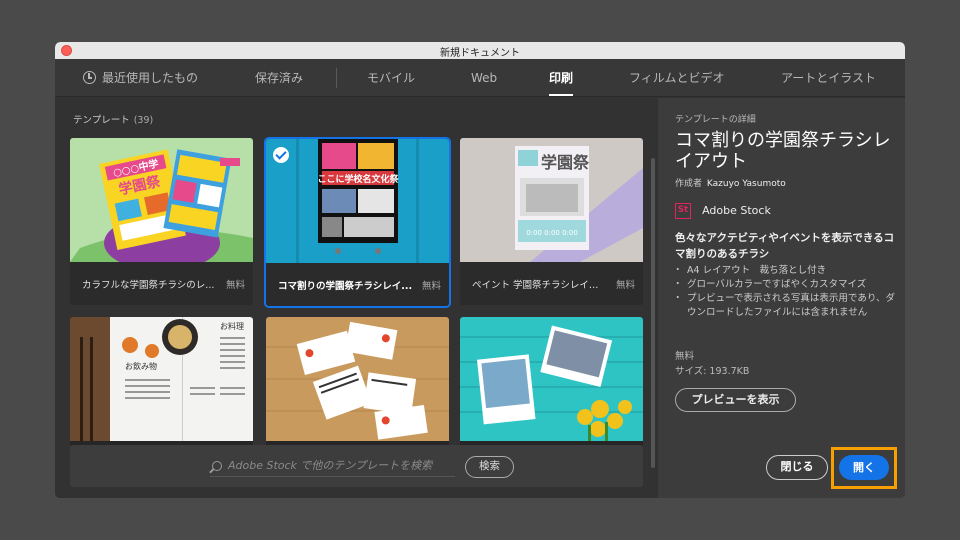  I want to click on template-title: コマ割りの学園祭チラシレイアウト, so click(783, 151).